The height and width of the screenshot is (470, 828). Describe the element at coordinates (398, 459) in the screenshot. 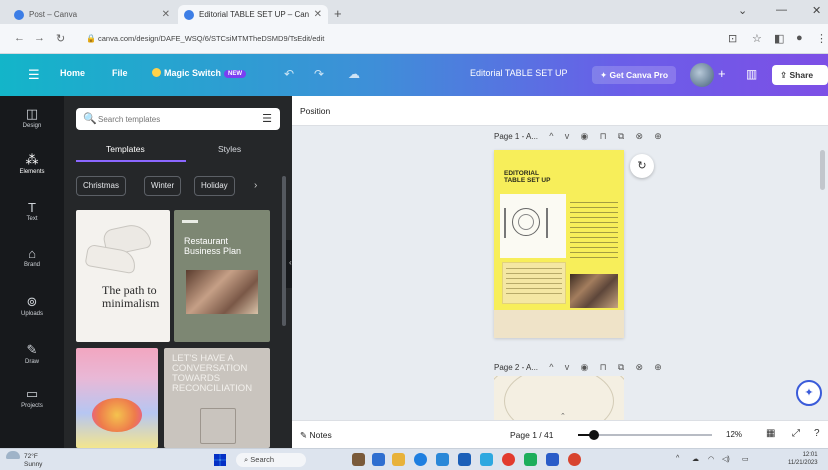

I see `file-explorer-icon` at that location.